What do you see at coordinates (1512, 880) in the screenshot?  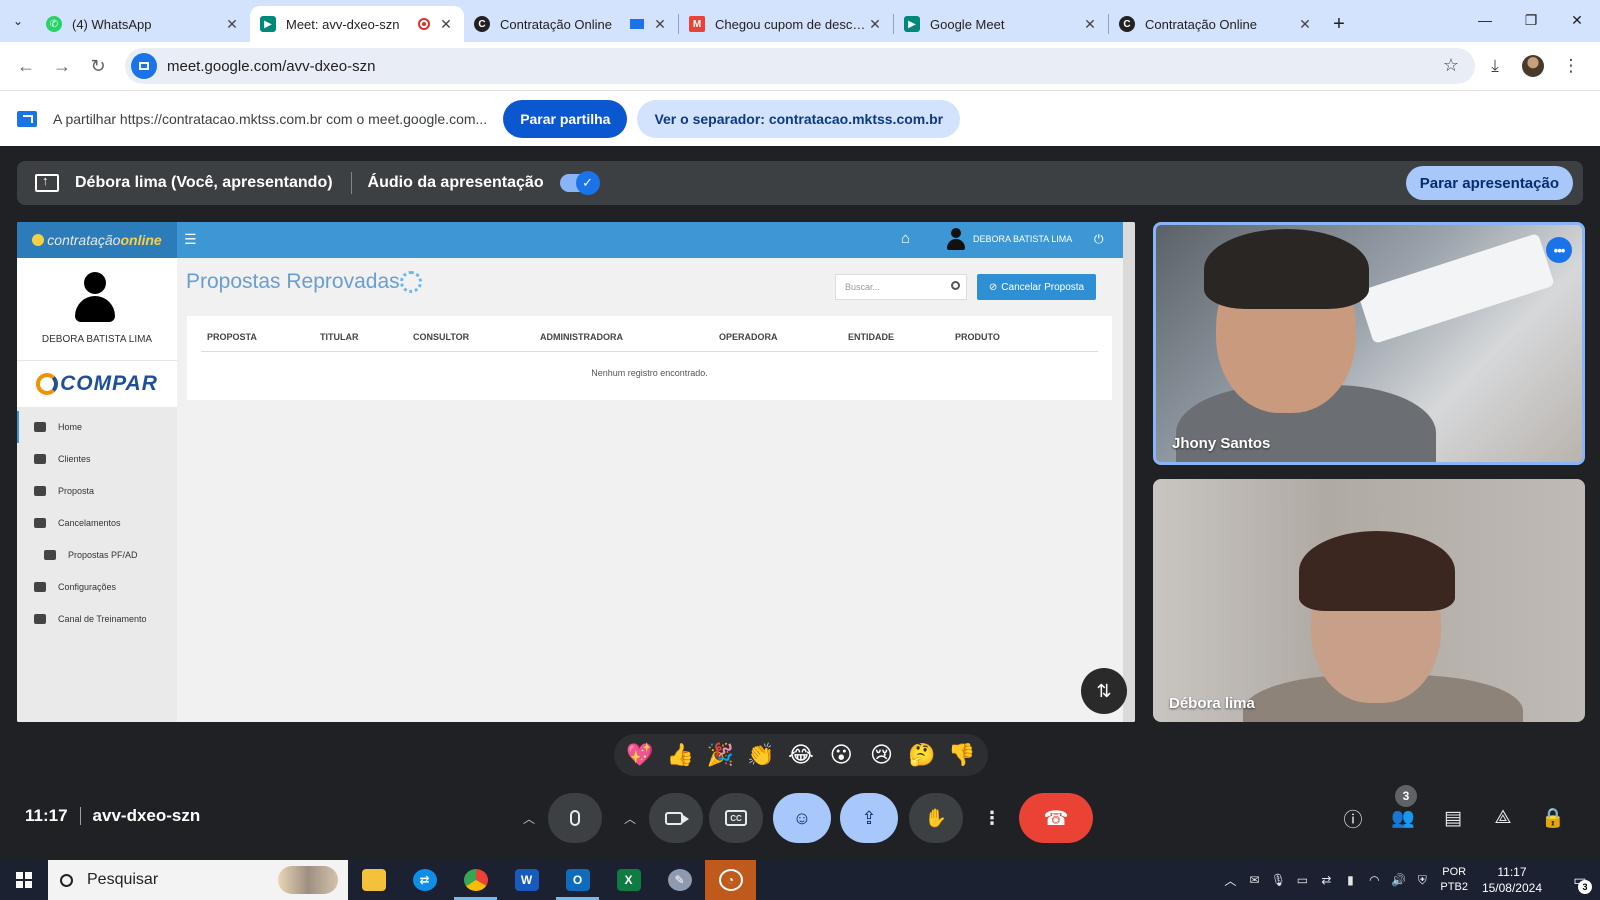 I see `taskbar-clock: 11:17 15/08/2024` at bounding box center [1512, 880].